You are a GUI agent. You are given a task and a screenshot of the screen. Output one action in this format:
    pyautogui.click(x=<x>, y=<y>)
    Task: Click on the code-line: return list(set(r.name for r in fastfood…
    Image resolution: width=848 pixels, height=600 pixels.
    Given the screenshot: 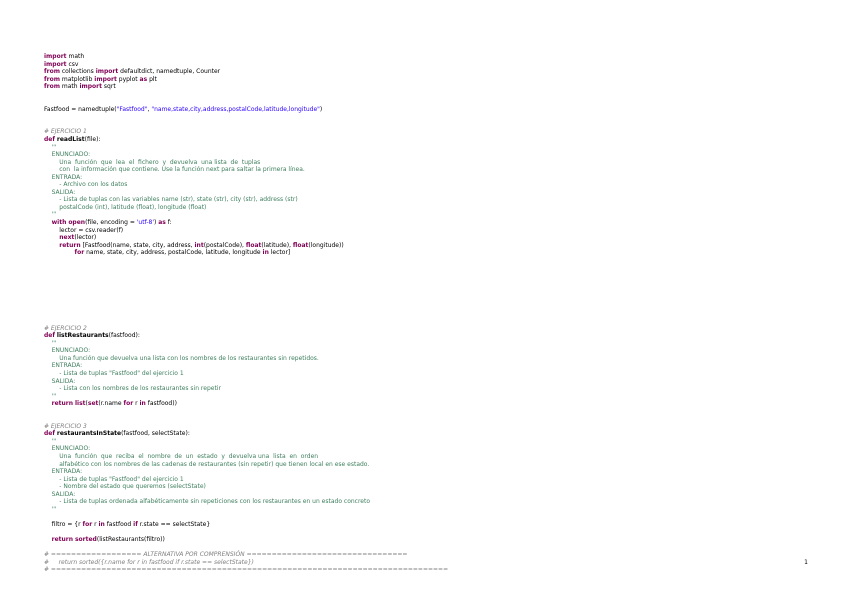 What is the action you would take?
    pyautogui.click(x=434, y=404)
    